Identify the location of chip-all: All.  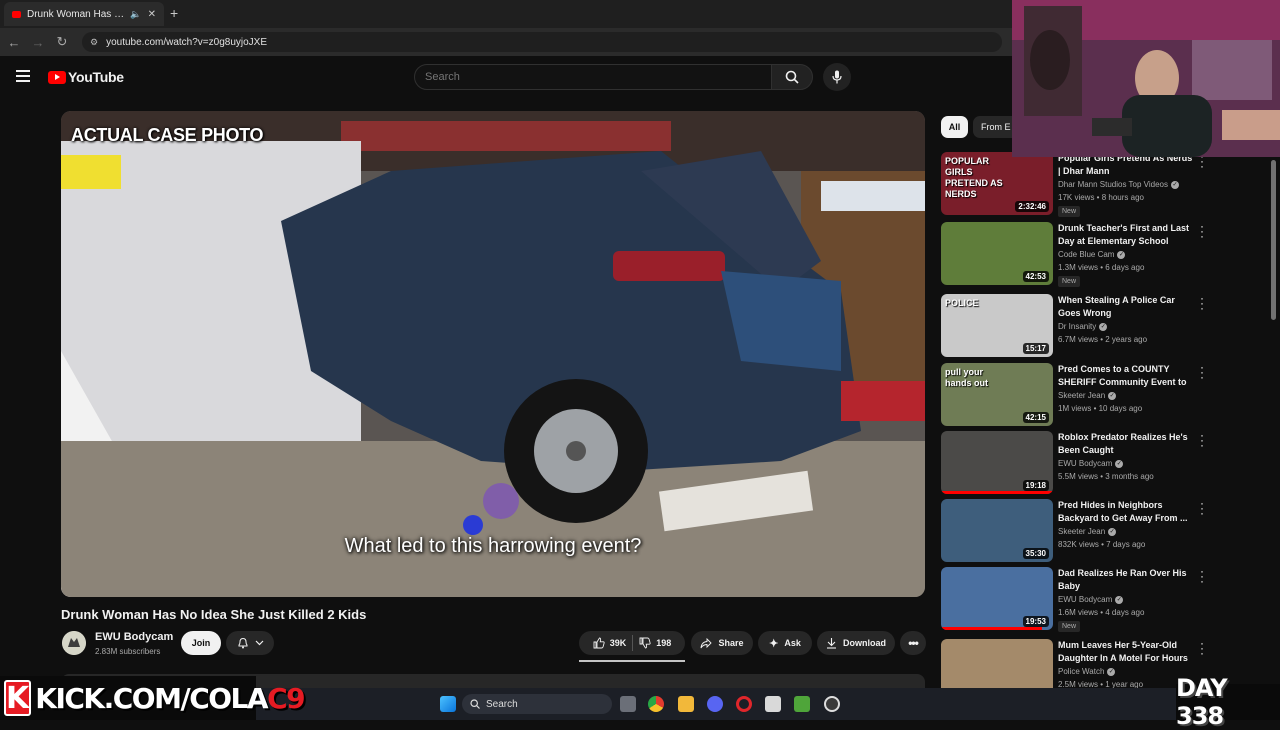
(954, 127).